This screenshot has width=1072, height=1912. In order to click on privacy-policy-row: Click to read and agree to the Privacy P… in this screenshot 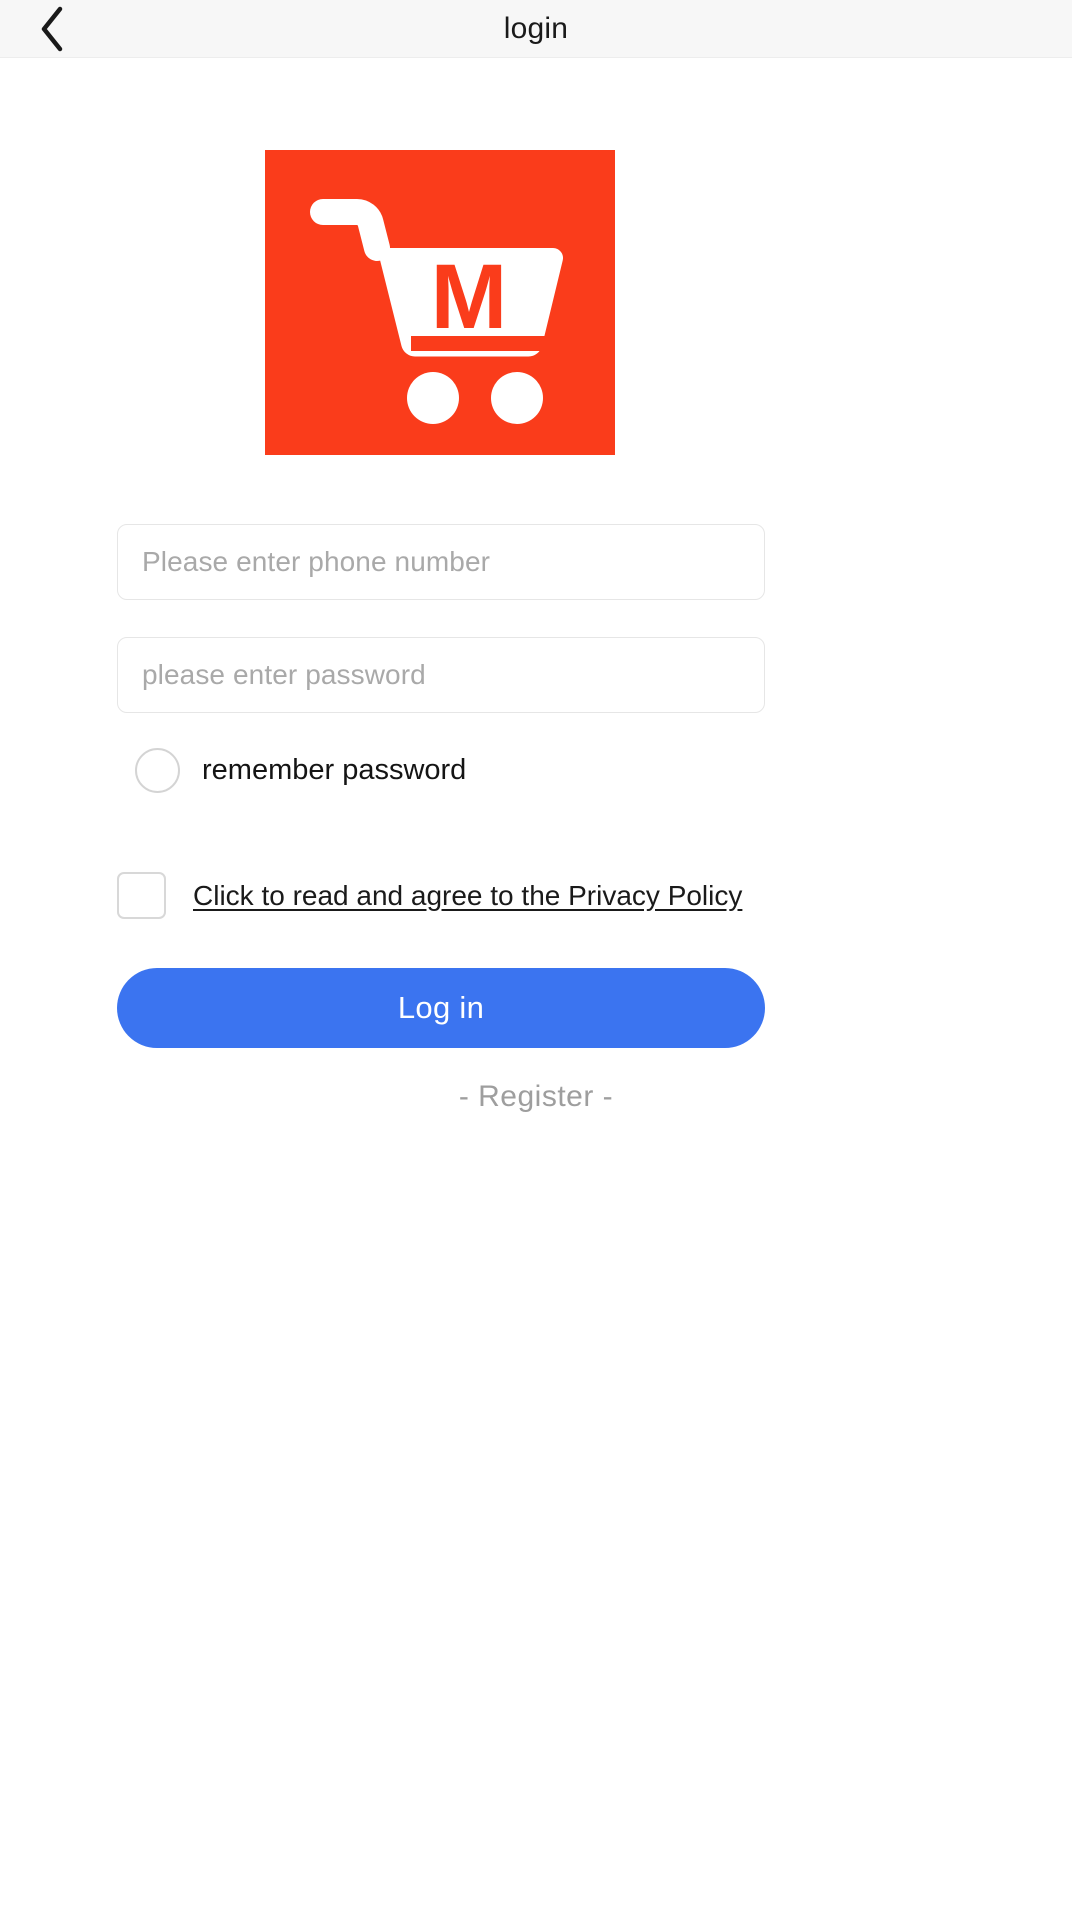, I will do `click(429, 895)`.